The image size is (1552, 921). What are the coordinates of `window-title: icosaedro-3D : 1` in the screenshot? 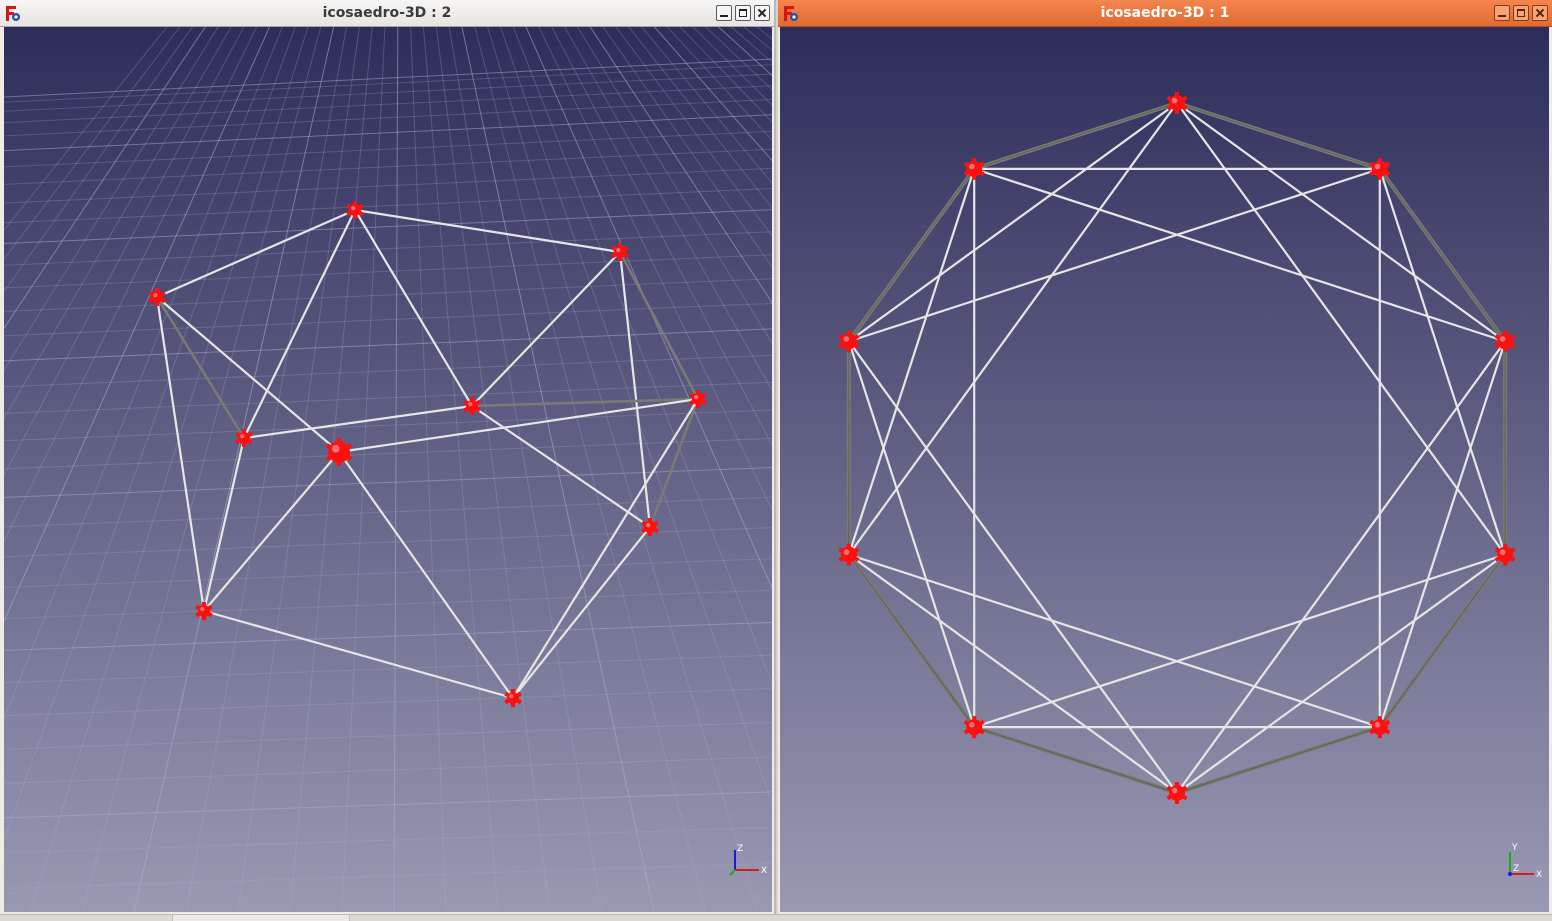 It's located at (1165, 13).